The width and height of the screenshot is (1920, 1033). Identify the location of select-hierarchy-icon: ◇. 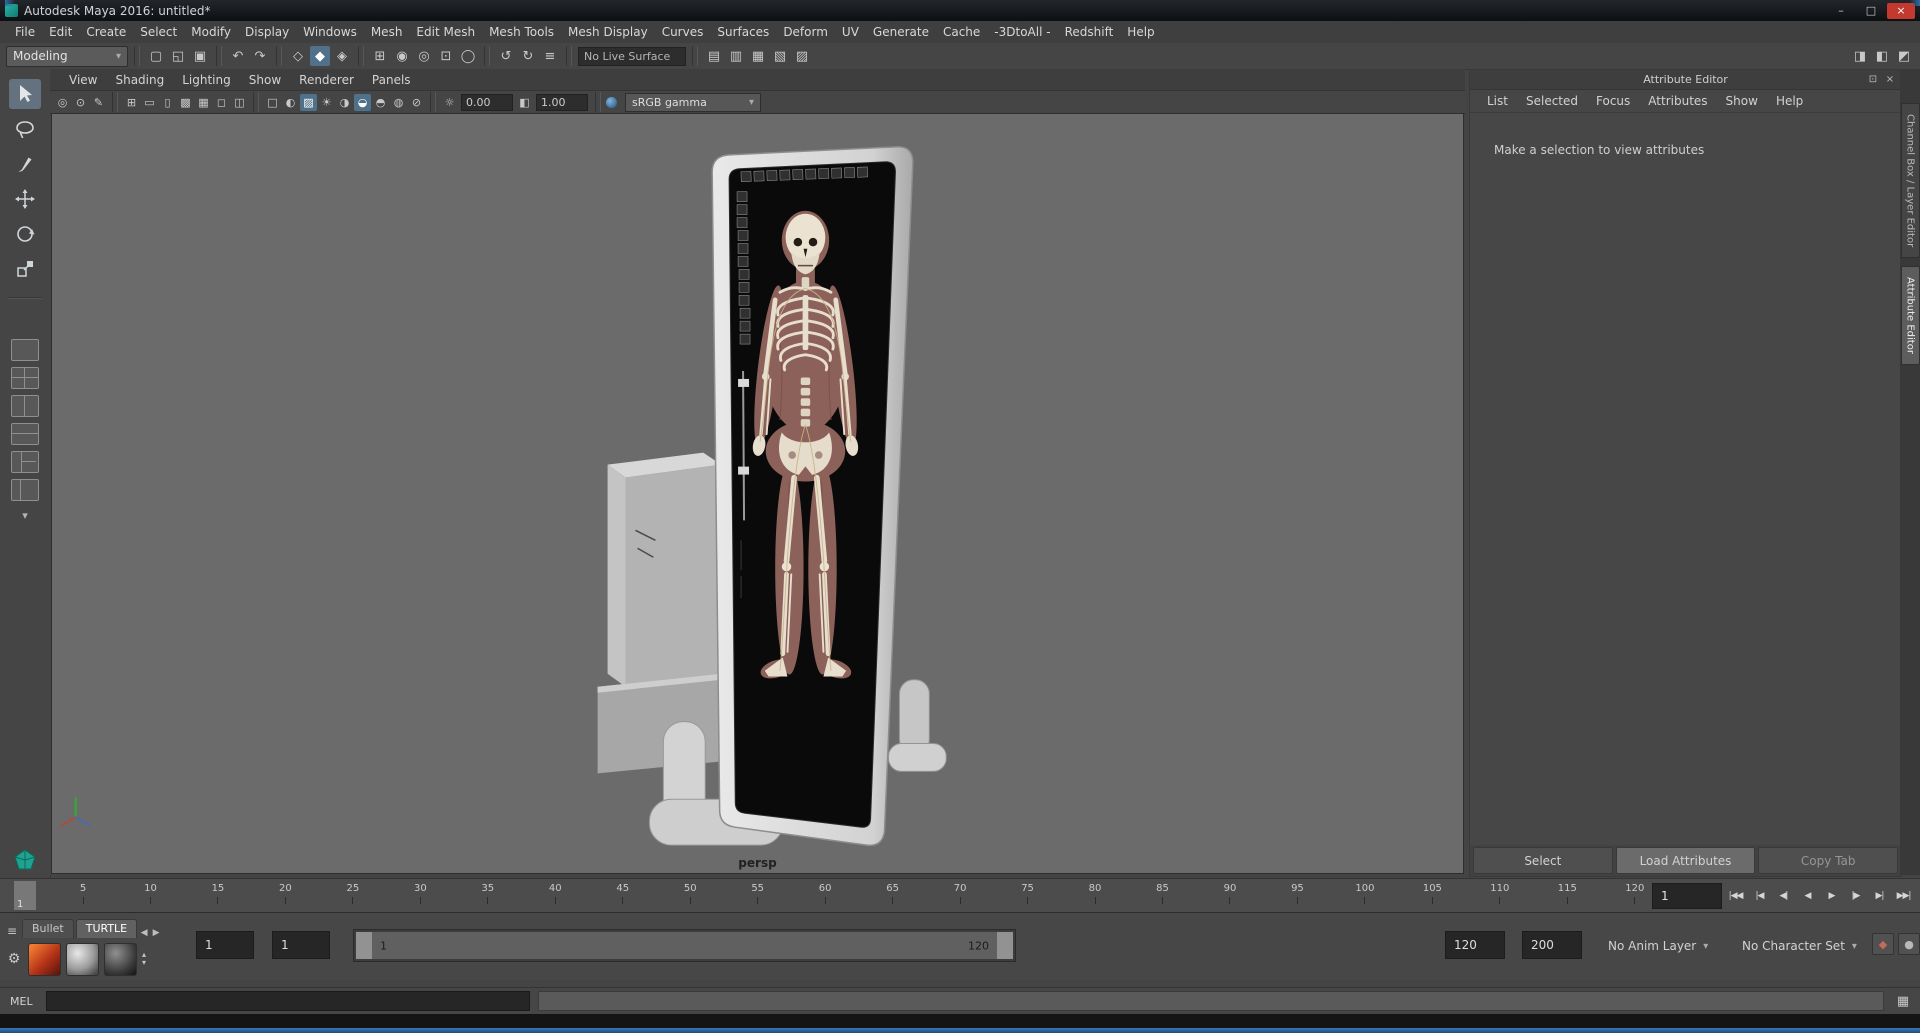
(298, 56).